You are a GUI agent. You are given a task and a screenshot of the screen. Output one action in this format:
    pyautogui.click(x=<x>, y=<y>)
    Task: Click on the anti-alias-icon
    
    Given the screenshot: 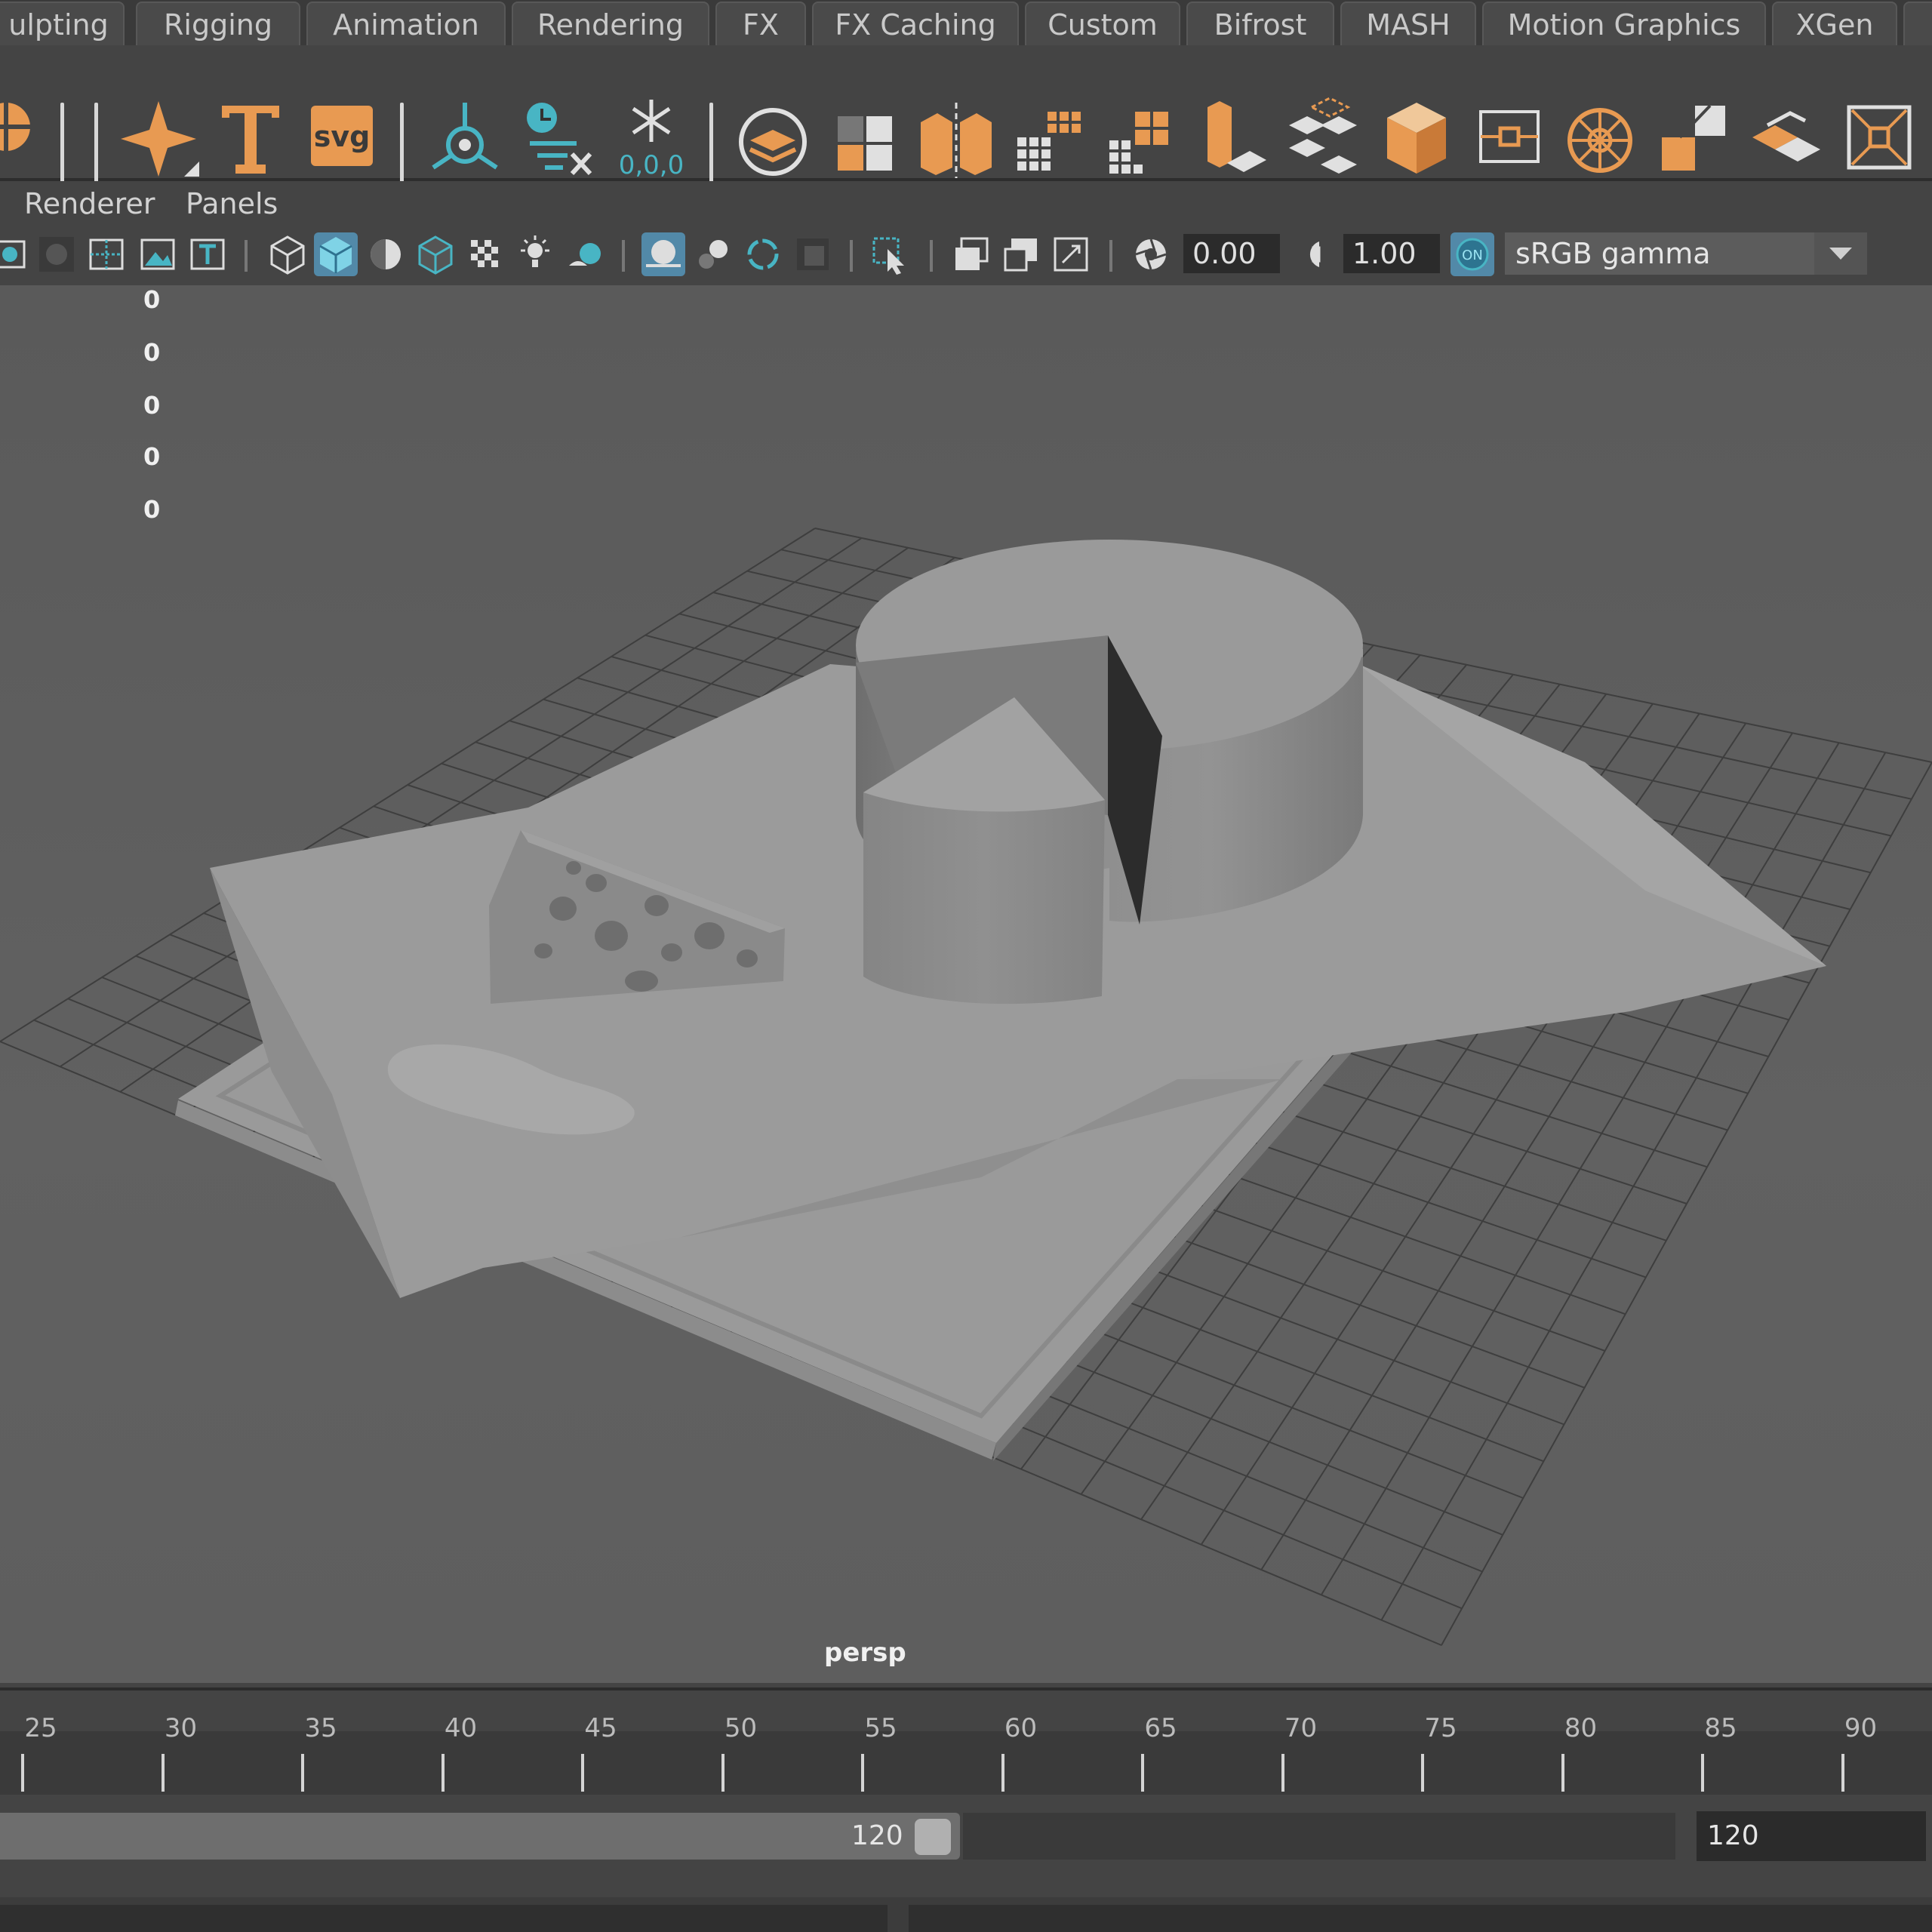 What is the action you would take?
    pyautogui.click(x=763, y=254)
    